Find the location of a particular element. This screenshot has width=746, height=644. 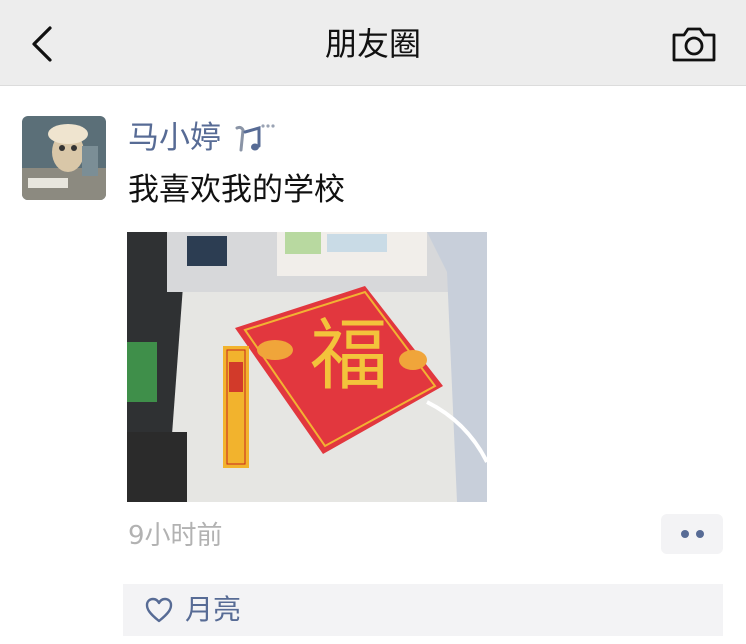

top-nav-bar: 朋友圈 is located at coordinates (373, 43).